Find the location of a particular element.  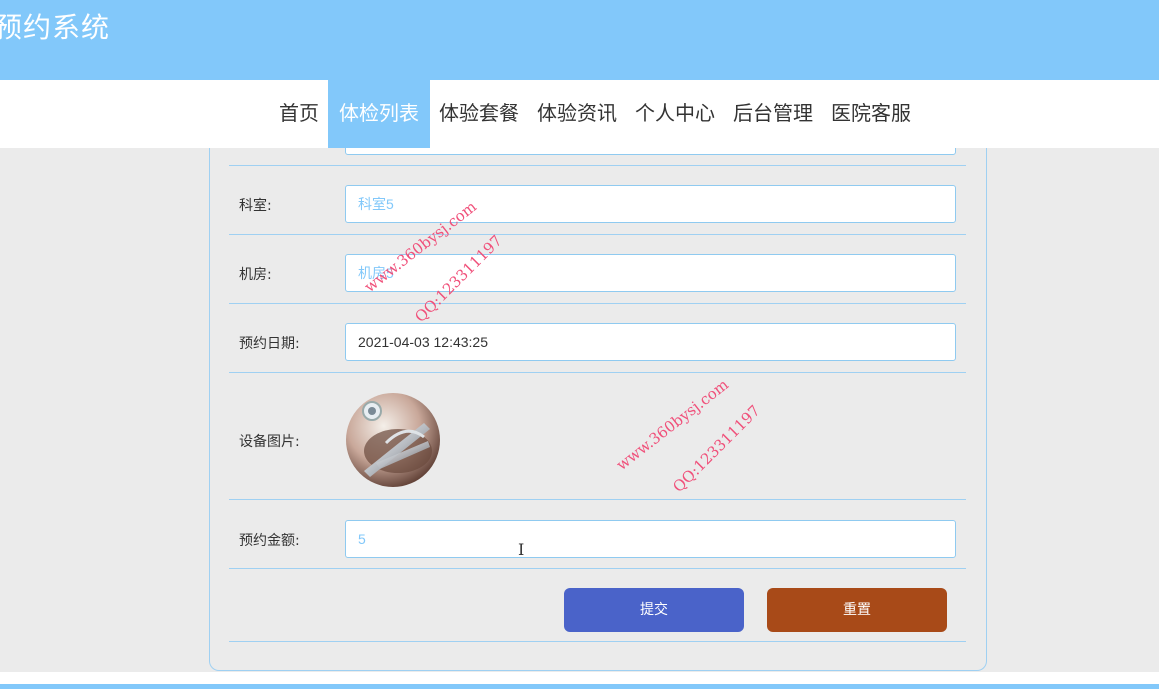

device-image is located at coordinates (393, 440).